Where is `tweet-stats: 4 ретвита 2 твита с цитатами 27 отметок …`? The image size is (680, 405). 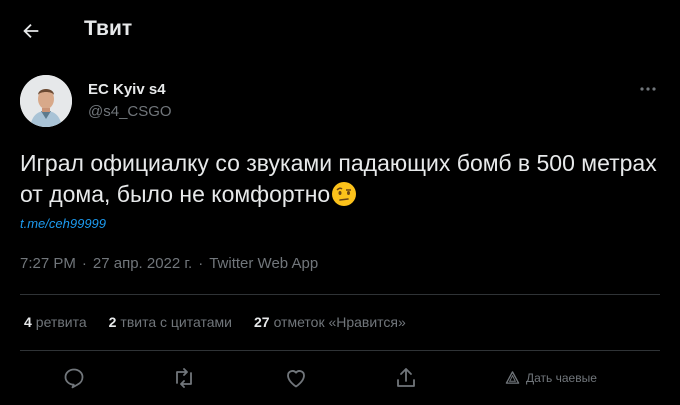
tweet-stats: 4 ретвита 2 твита с цитатами 27 отметок … is located at coordinates (226, 322).